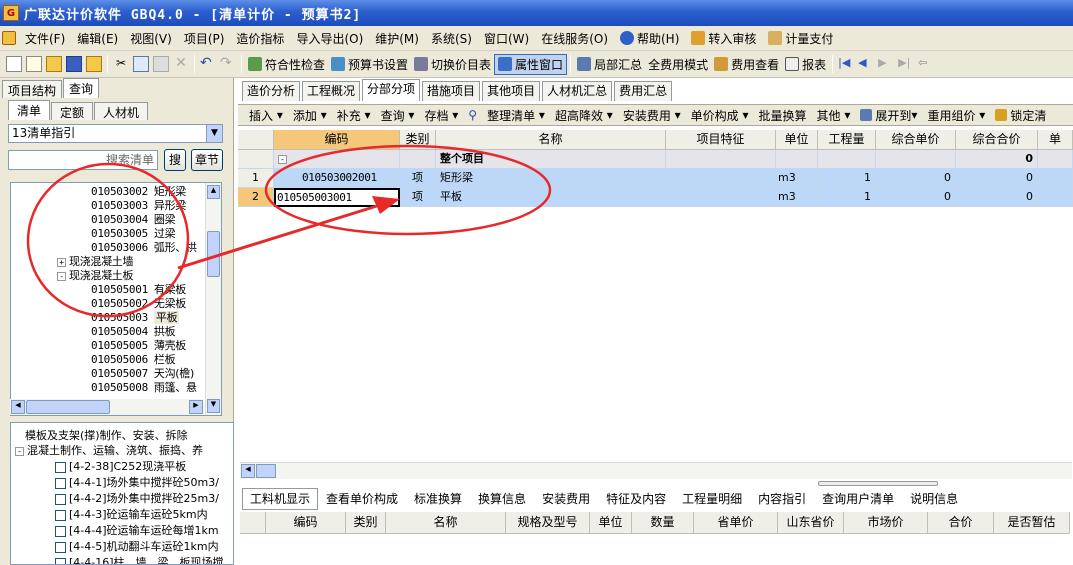 The width and height of the screenshot is (1073, 565). Describe the element at coordinates (120, 466) in the screenshot. I see `quota-item: [4-2-38]C252现浇平板` at that location.